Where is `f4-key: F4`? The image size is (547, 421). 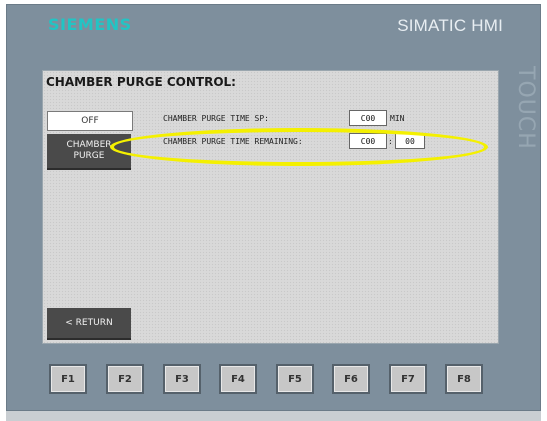
f4-key: F4 is located at coordinates (238, 379).